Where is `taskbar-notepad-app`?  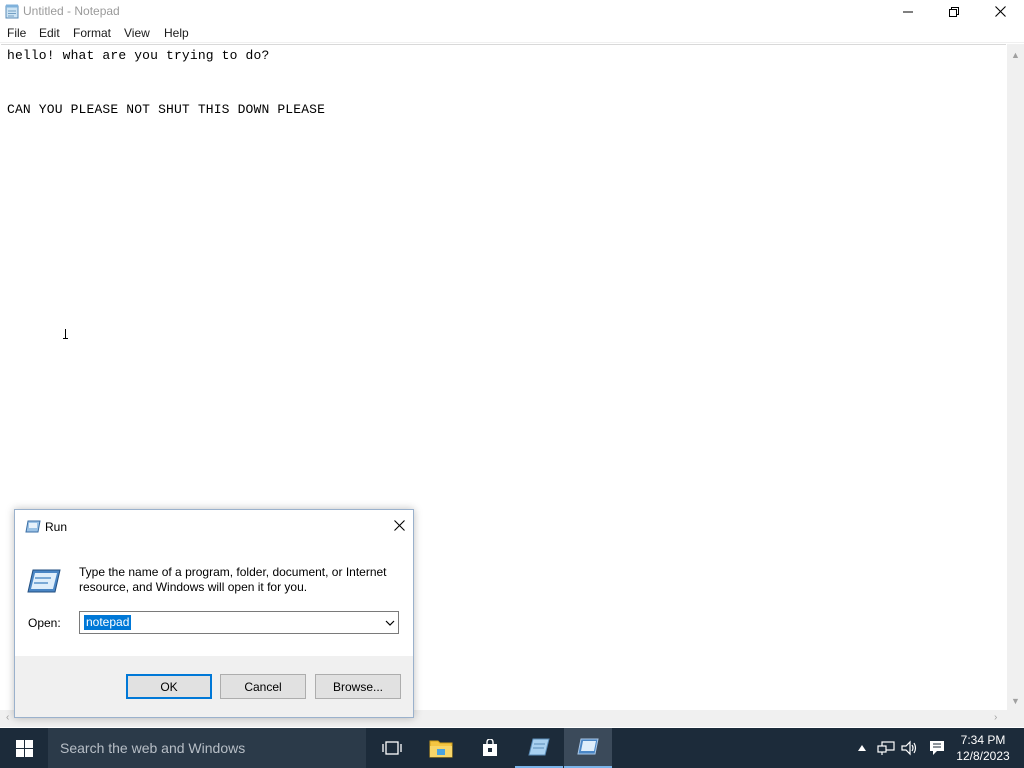 taskbar-notepad-app is located at coordinates (539, 748).